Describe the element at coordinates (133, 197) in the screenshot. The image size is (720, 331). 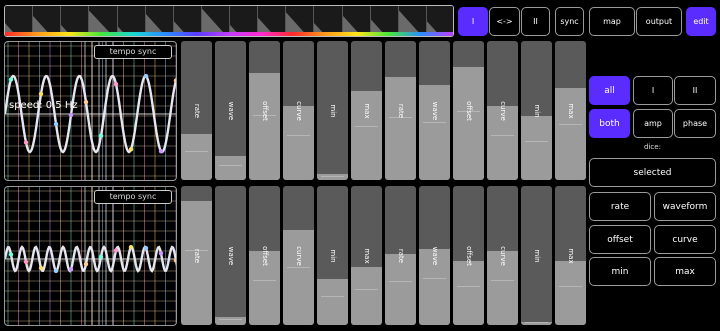
I see `tempo-sync-button-2: tempo sync` at that location.